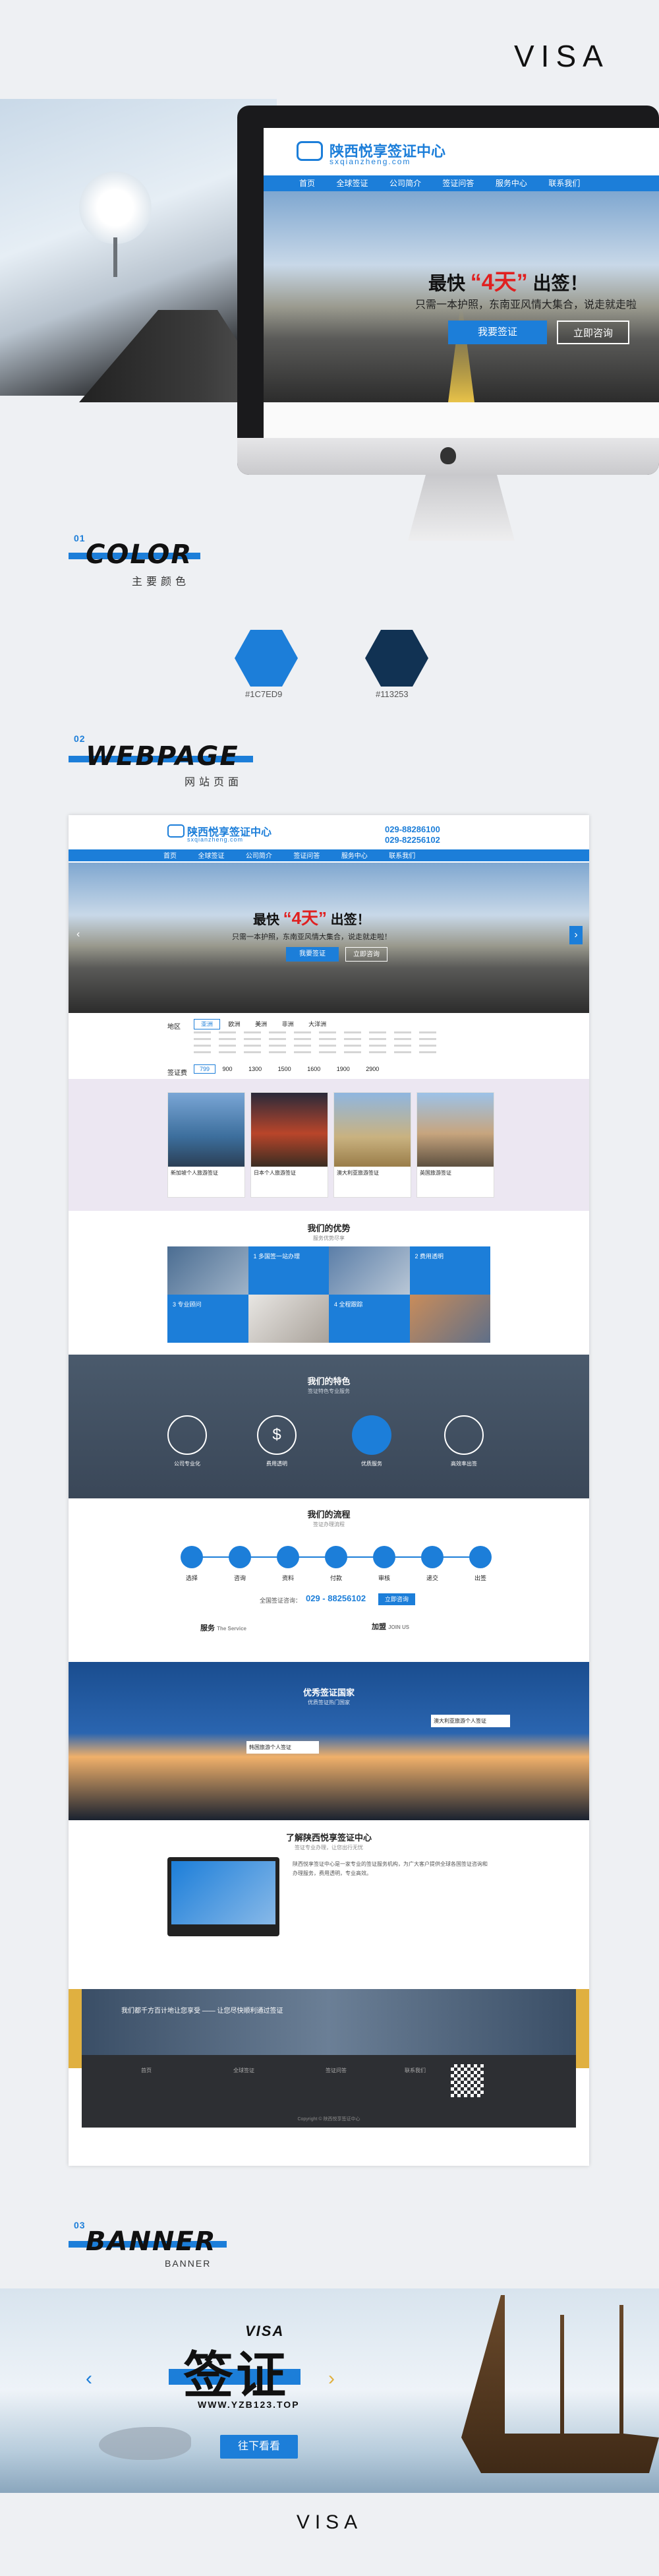 Image resolution: width=659 pixels, height=2576 pixels. I want to click on price-799: 799, so click(205, 1069).